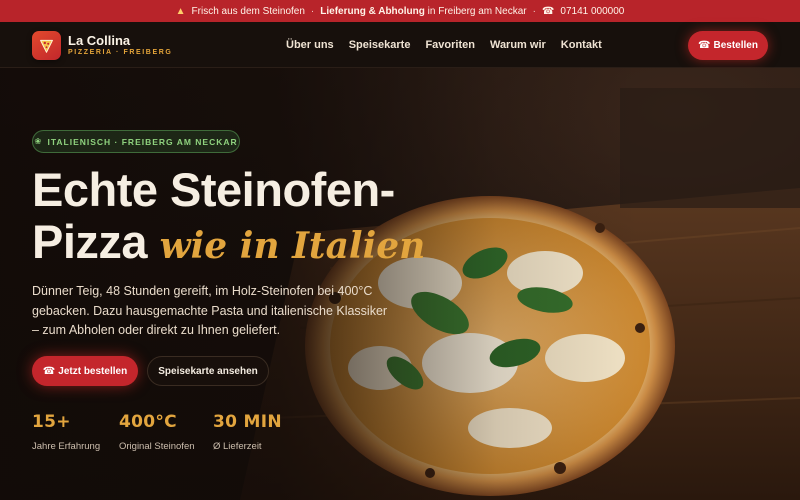  What do you see at coordinates (148, 422) in the screenshot?
I see `stat-value: 400°C` at bounding box center [148, 422].